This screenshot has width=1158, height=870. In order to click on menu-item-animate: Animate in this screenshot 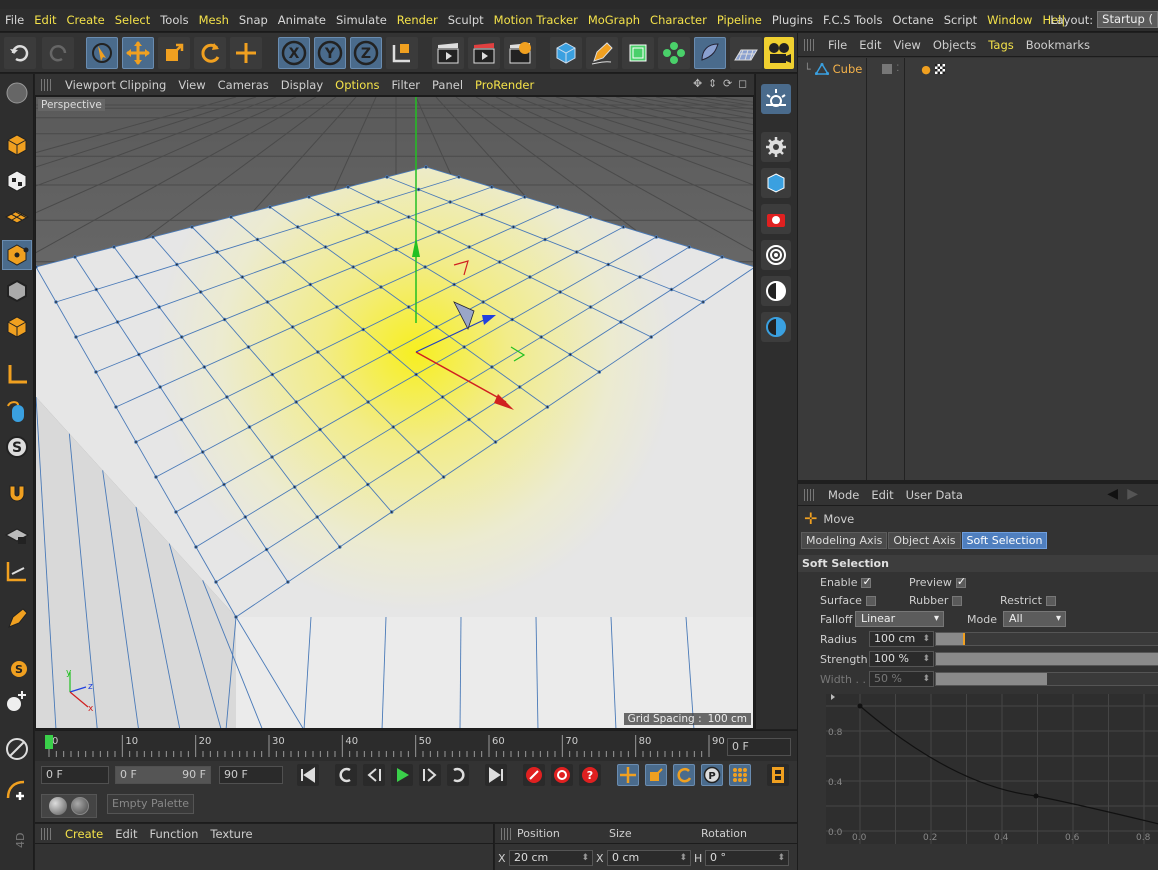, I will do `click(302, 20)`.